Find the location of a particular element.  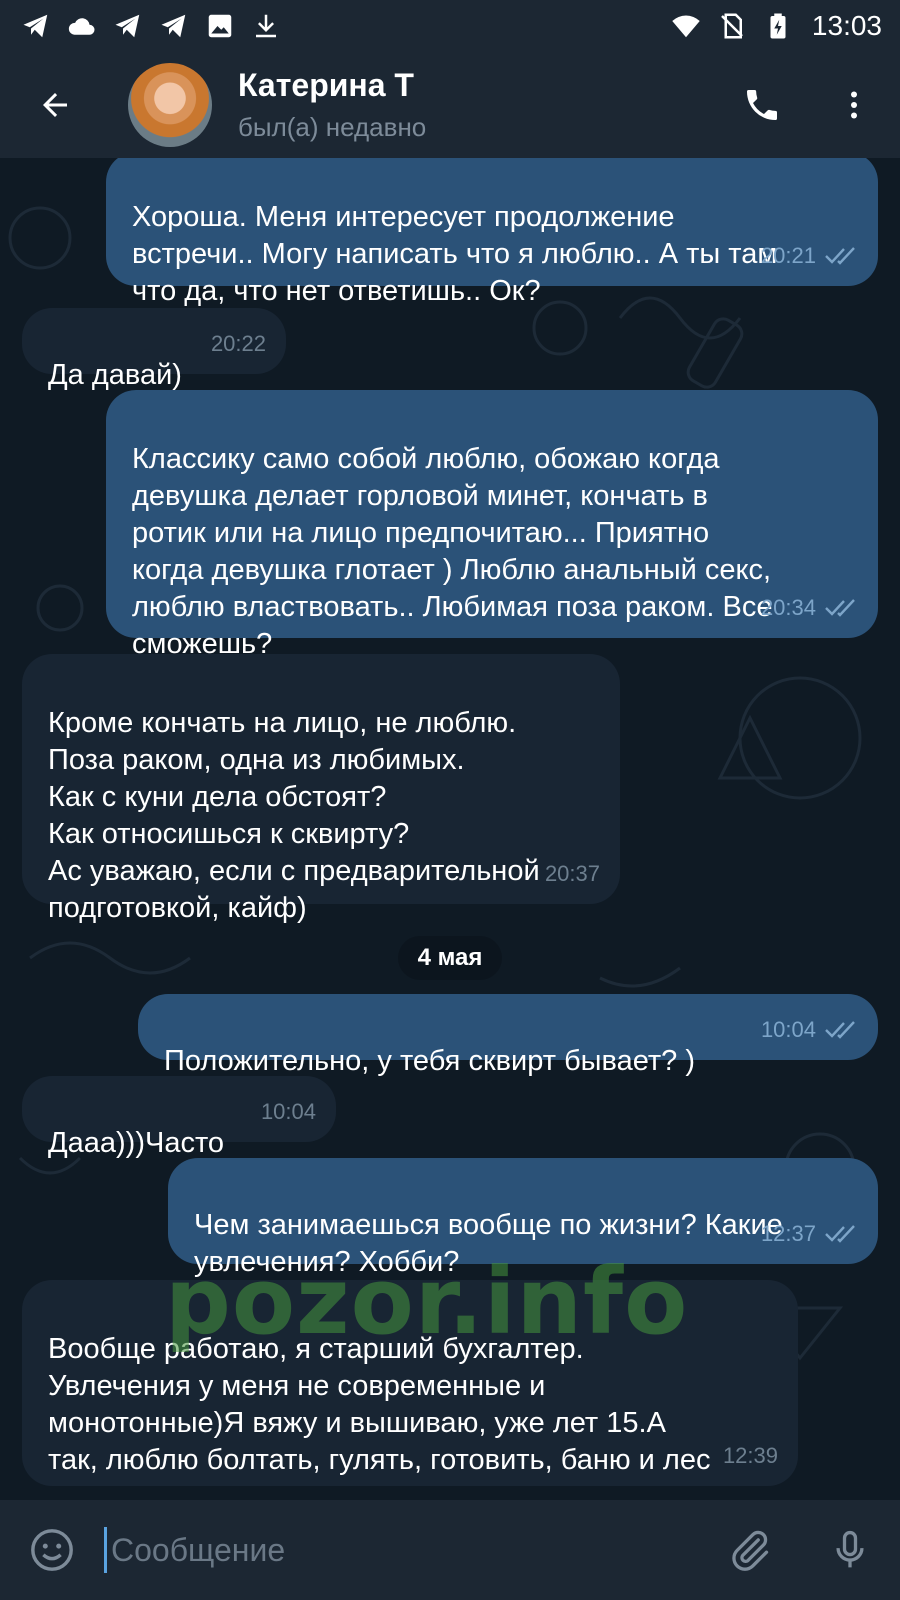

message-incoming: Дааа)))Часто 10:04 is located at coordinates (179, 1117).